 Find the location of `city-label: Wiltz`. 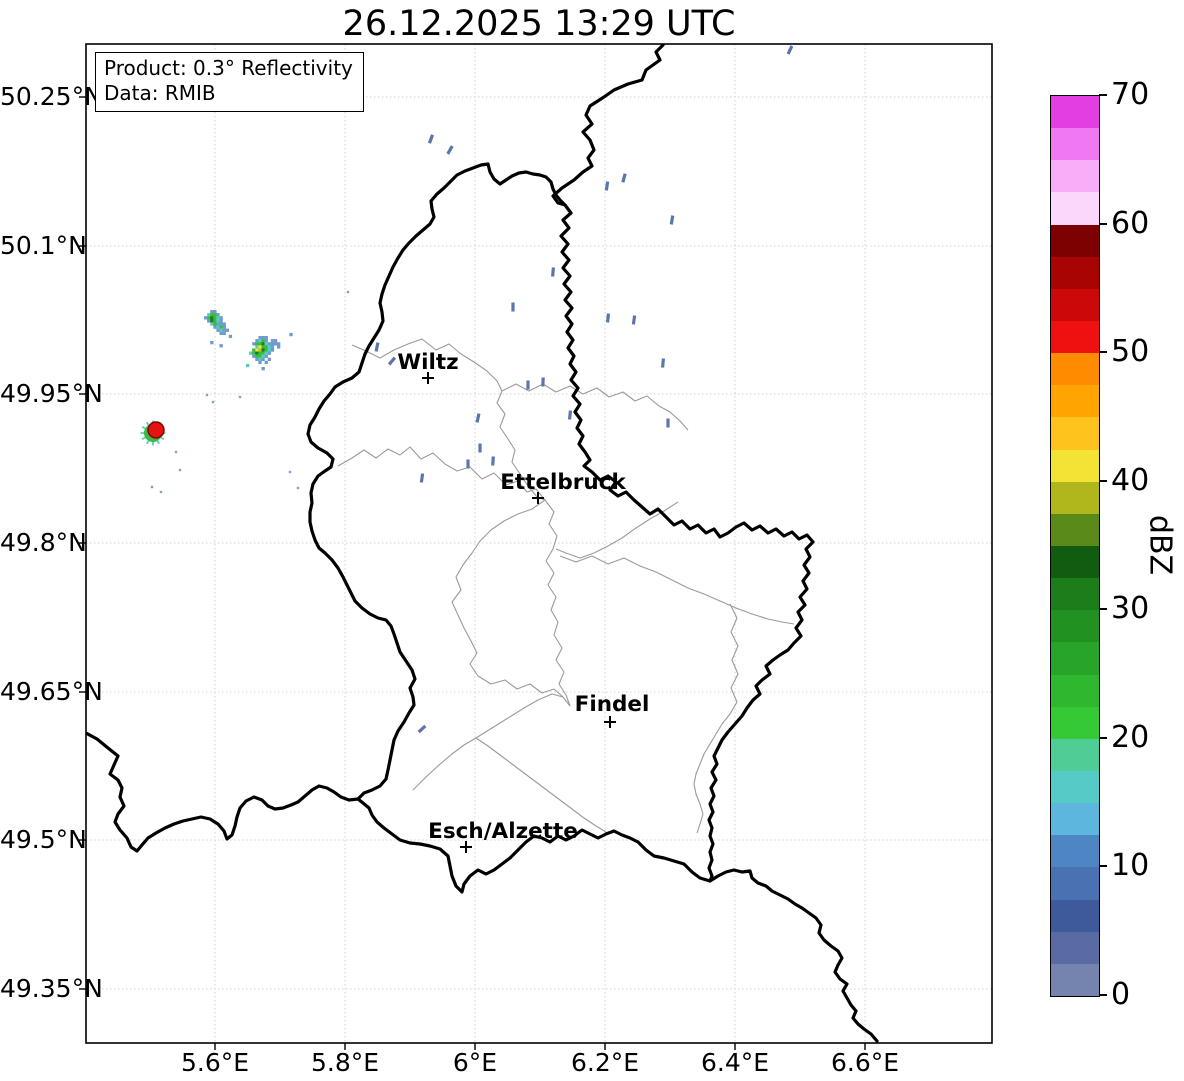

city-label: Wiltz is located at coordinates (427, 362).